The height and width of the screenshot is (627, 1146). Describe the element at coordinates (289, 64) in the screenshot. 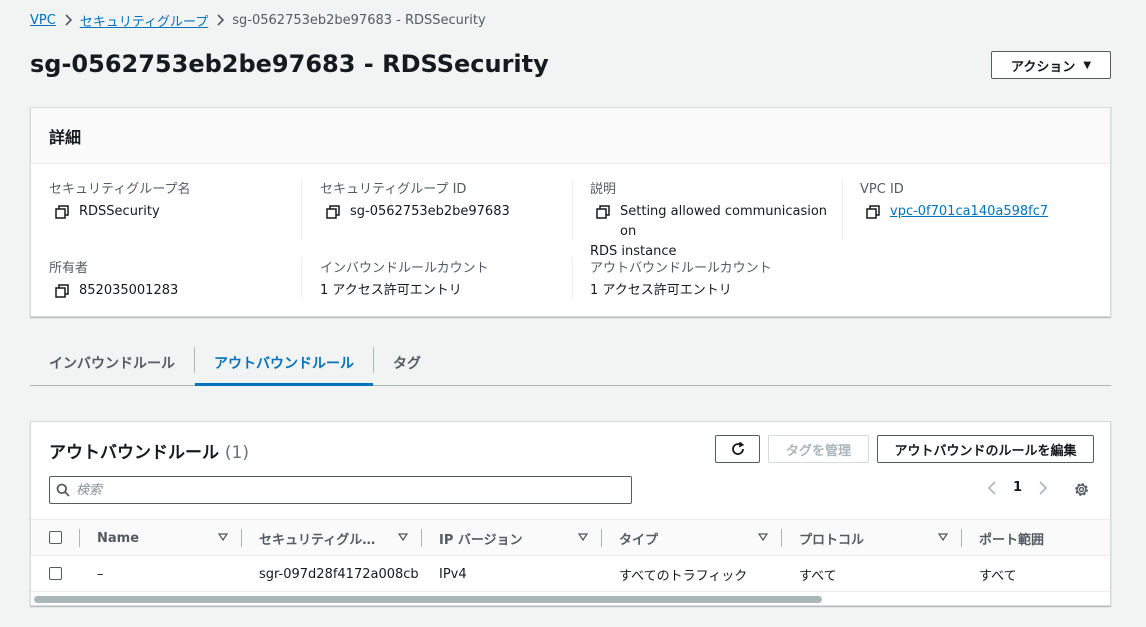

I see `page-title: sg-0562753eb2be97683 - RDSSecurity` at that location.